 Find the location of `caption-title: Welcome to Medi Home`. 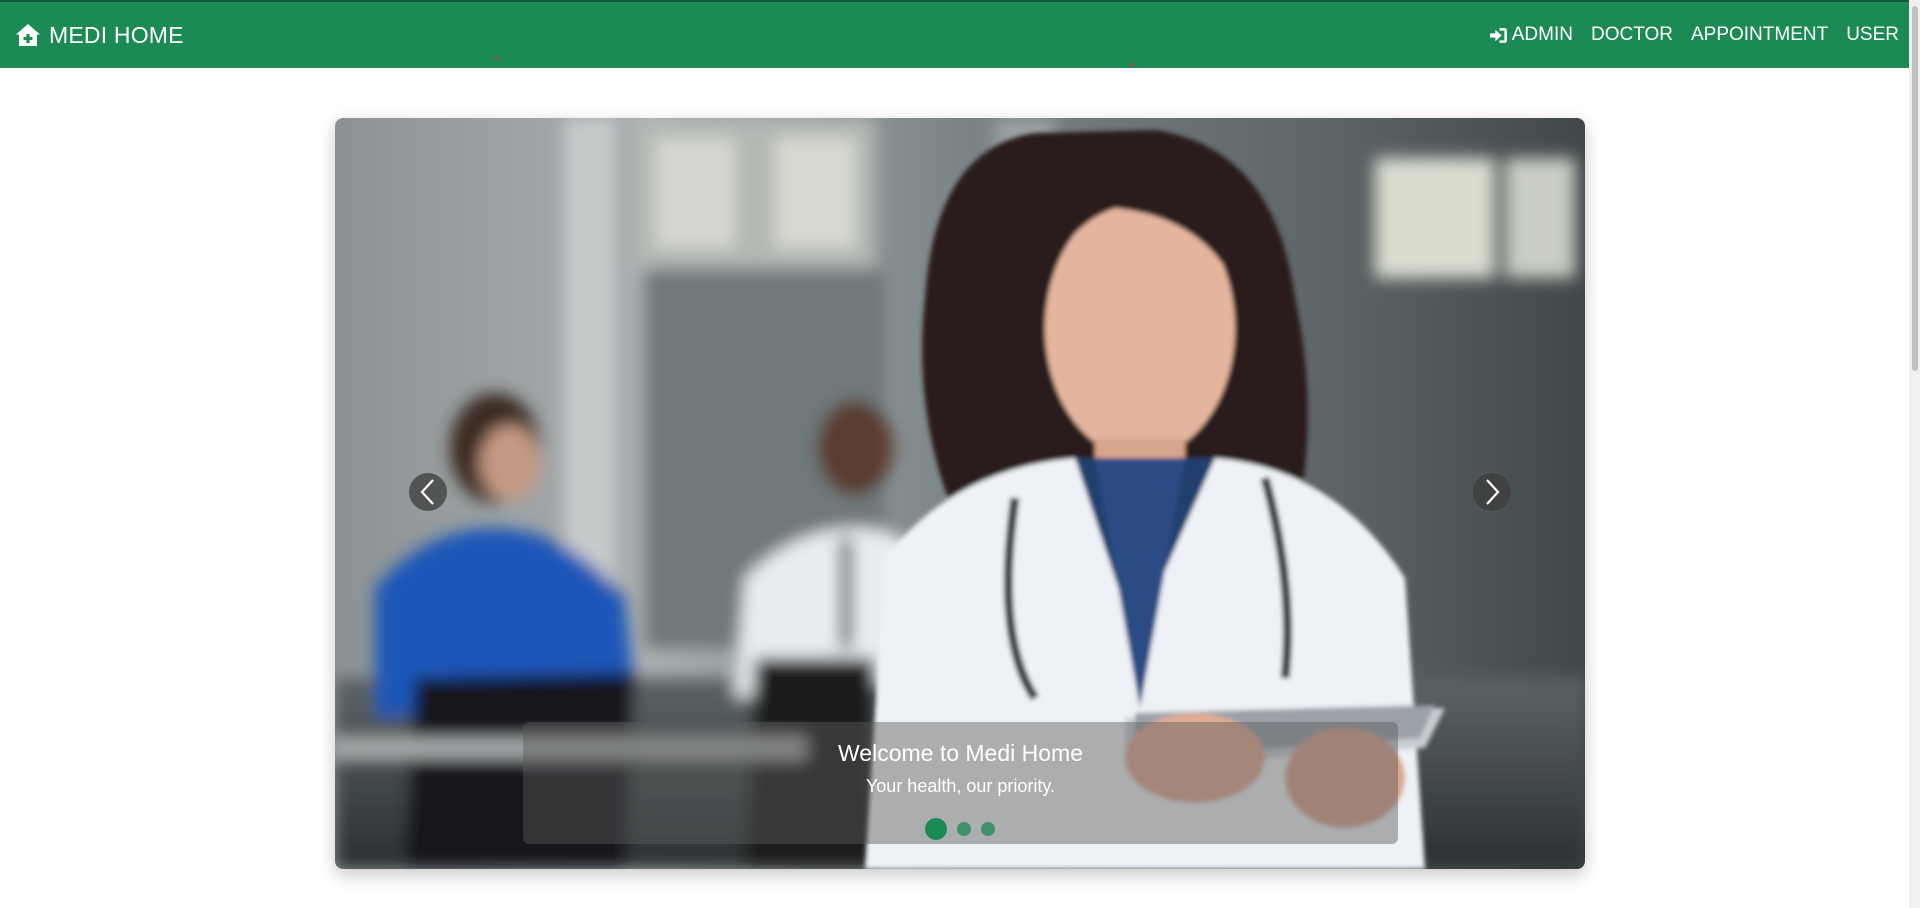

caption-title: Welcome to Medi Home is located at coordinates (960, 753).